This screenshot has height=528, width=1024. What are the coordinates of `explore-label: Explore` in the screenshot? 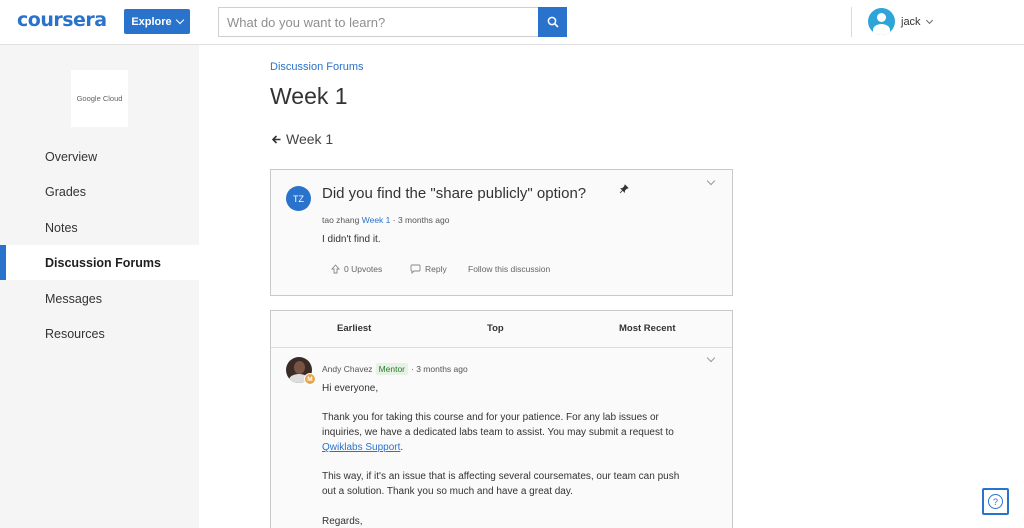 It's located at (151, 21).